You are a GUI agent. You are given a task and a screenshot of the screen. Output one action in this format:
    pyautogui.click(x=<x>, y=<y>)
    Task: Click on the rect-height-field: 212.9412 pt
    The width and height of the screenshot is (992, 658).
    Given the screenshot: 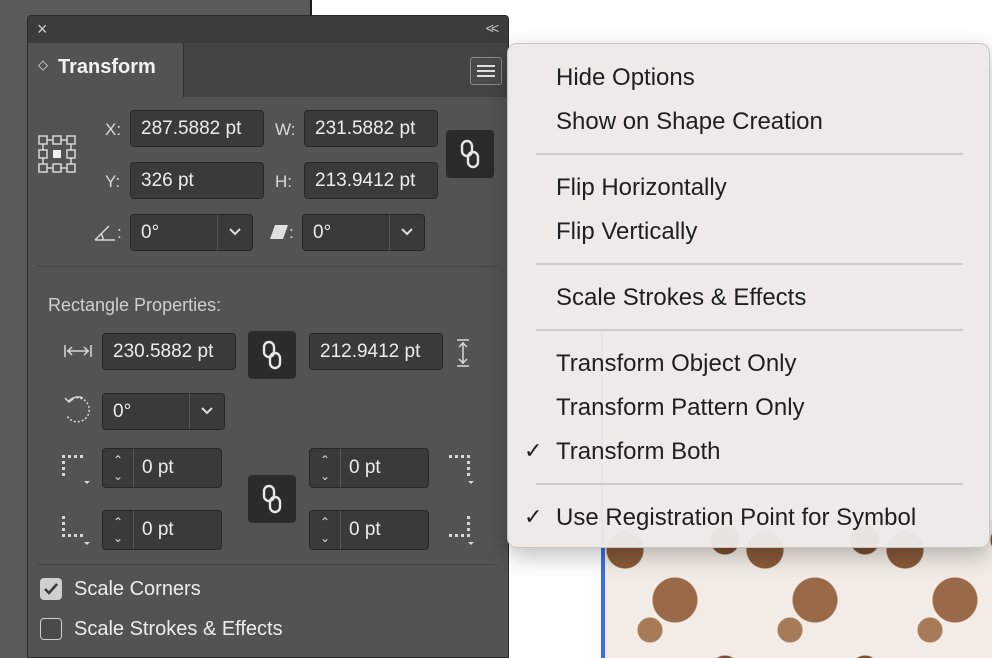 What is the action you would take?
    pyautogui.click(x=376, y=351)
    